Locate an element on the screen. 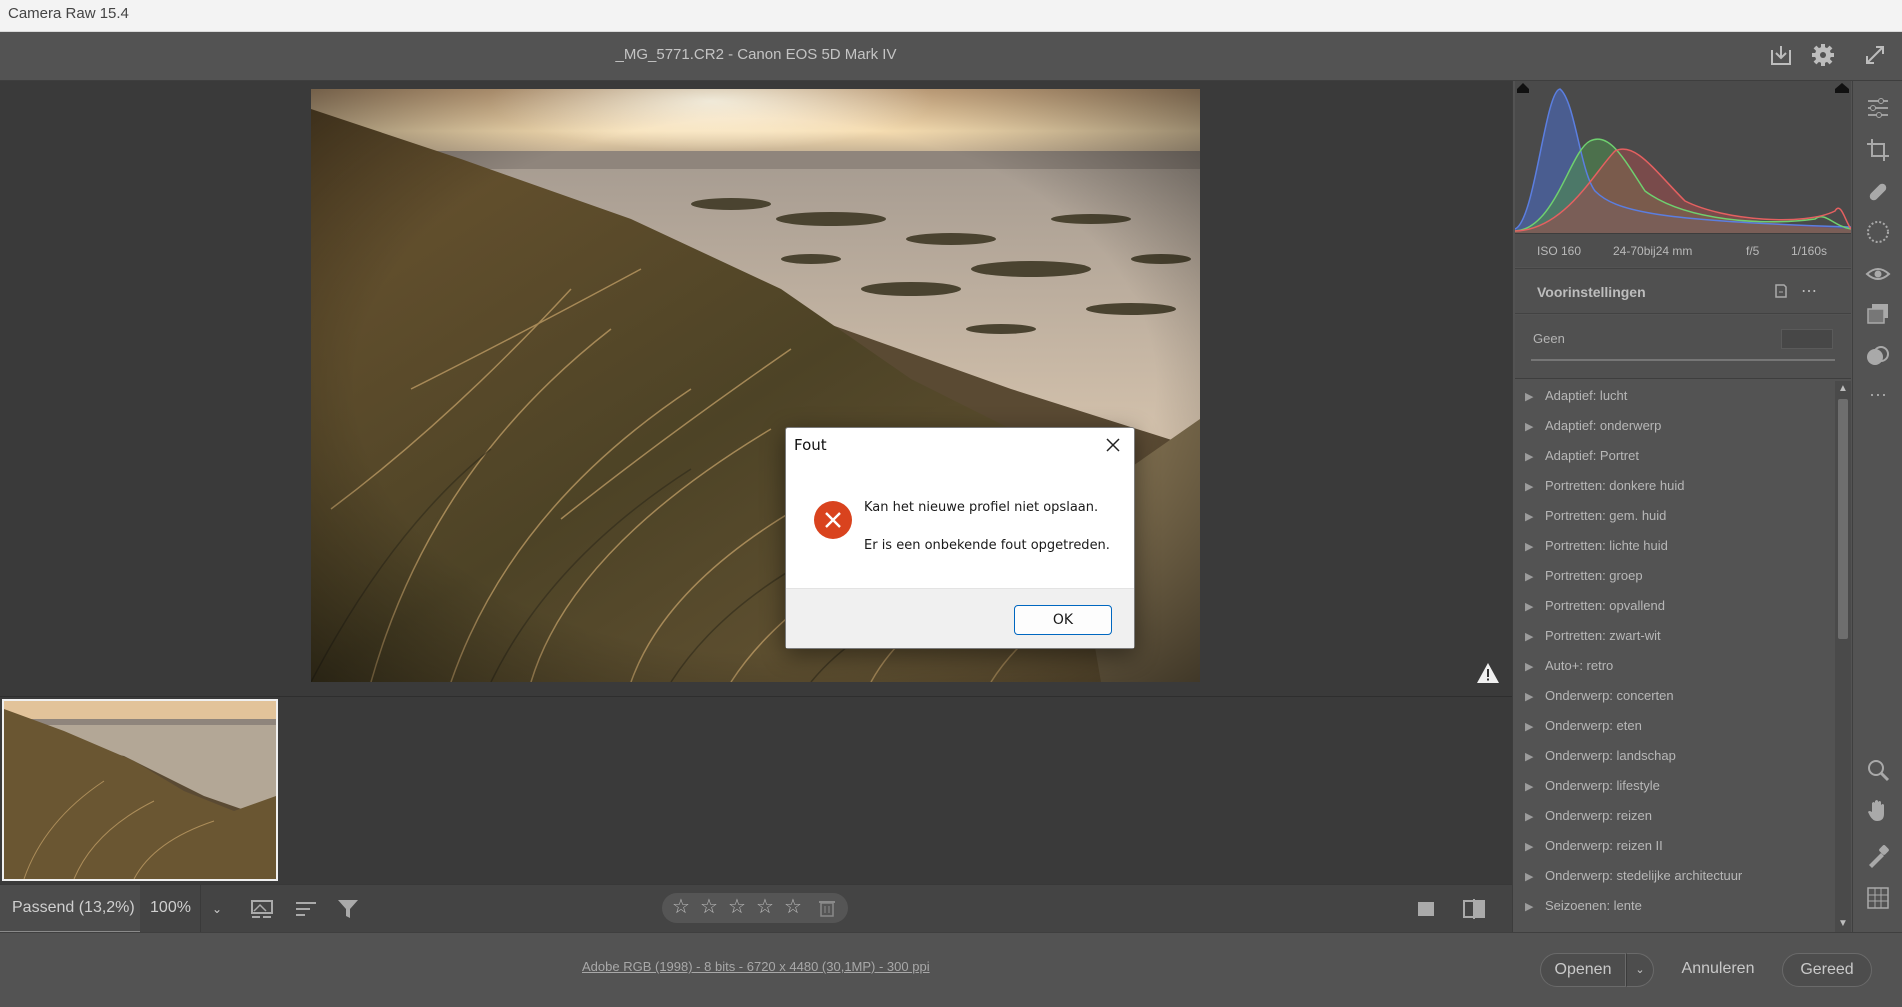 Image resolution: width=1902 pixels, height=1007 pixels. preset-group-item: ▶ Portretten: gem. huid is located at coordinates (1674, 516).